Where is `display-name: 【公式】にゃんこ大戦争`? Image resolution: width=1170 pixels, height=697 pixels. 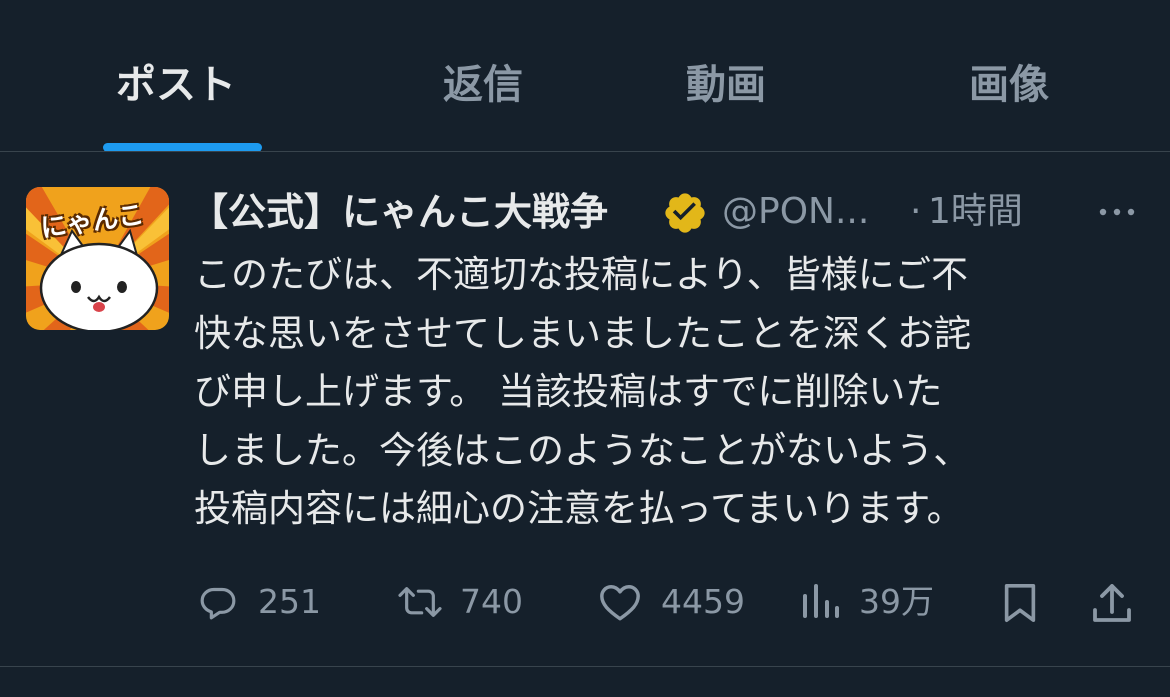
display-name: 【公式】にゃんこ大戦争 is located at coordinates (399, 212).